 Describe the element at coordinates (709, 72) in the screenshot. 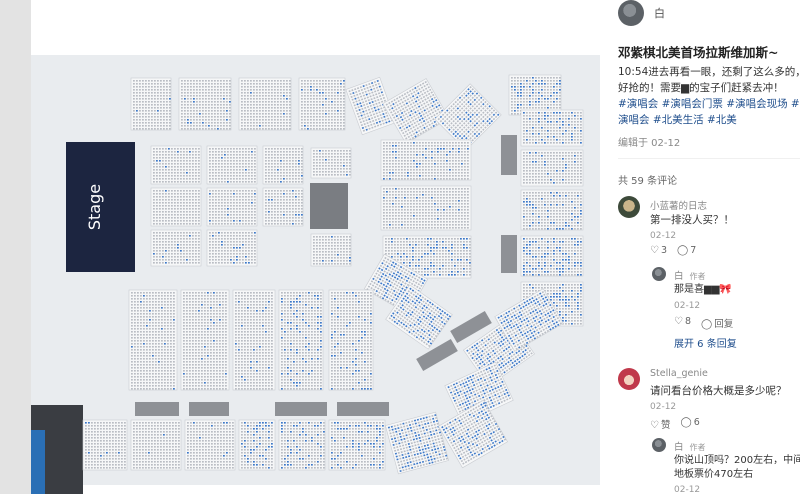

I see `post-body-line: 10:54进去再看一眼，还剩了这么多的，` at that location.